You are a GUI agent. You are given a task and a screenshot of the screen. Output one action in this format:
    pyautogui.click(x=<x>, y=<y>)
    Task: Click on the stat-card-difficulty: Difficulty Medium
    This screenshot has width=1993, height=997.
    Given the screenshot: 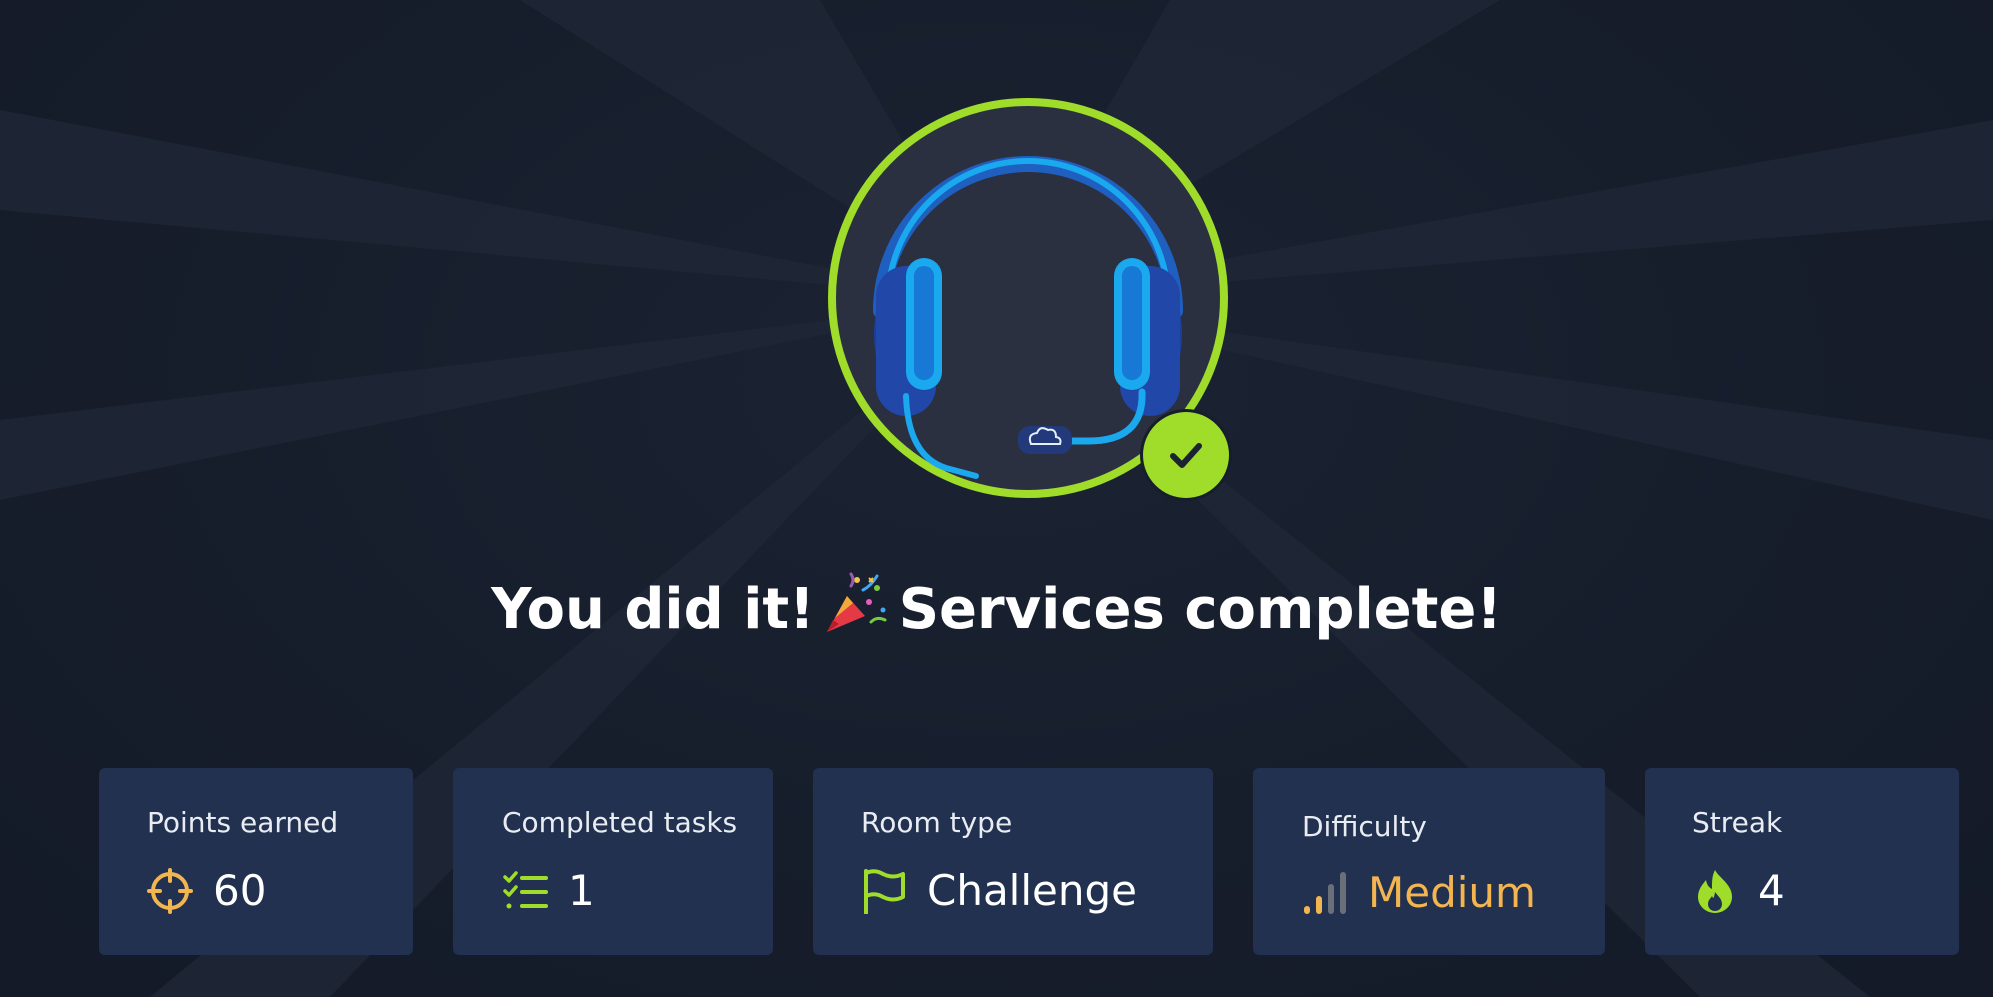 What is the action you would take?
    pyautogui.click(x=1429, y=861)
    